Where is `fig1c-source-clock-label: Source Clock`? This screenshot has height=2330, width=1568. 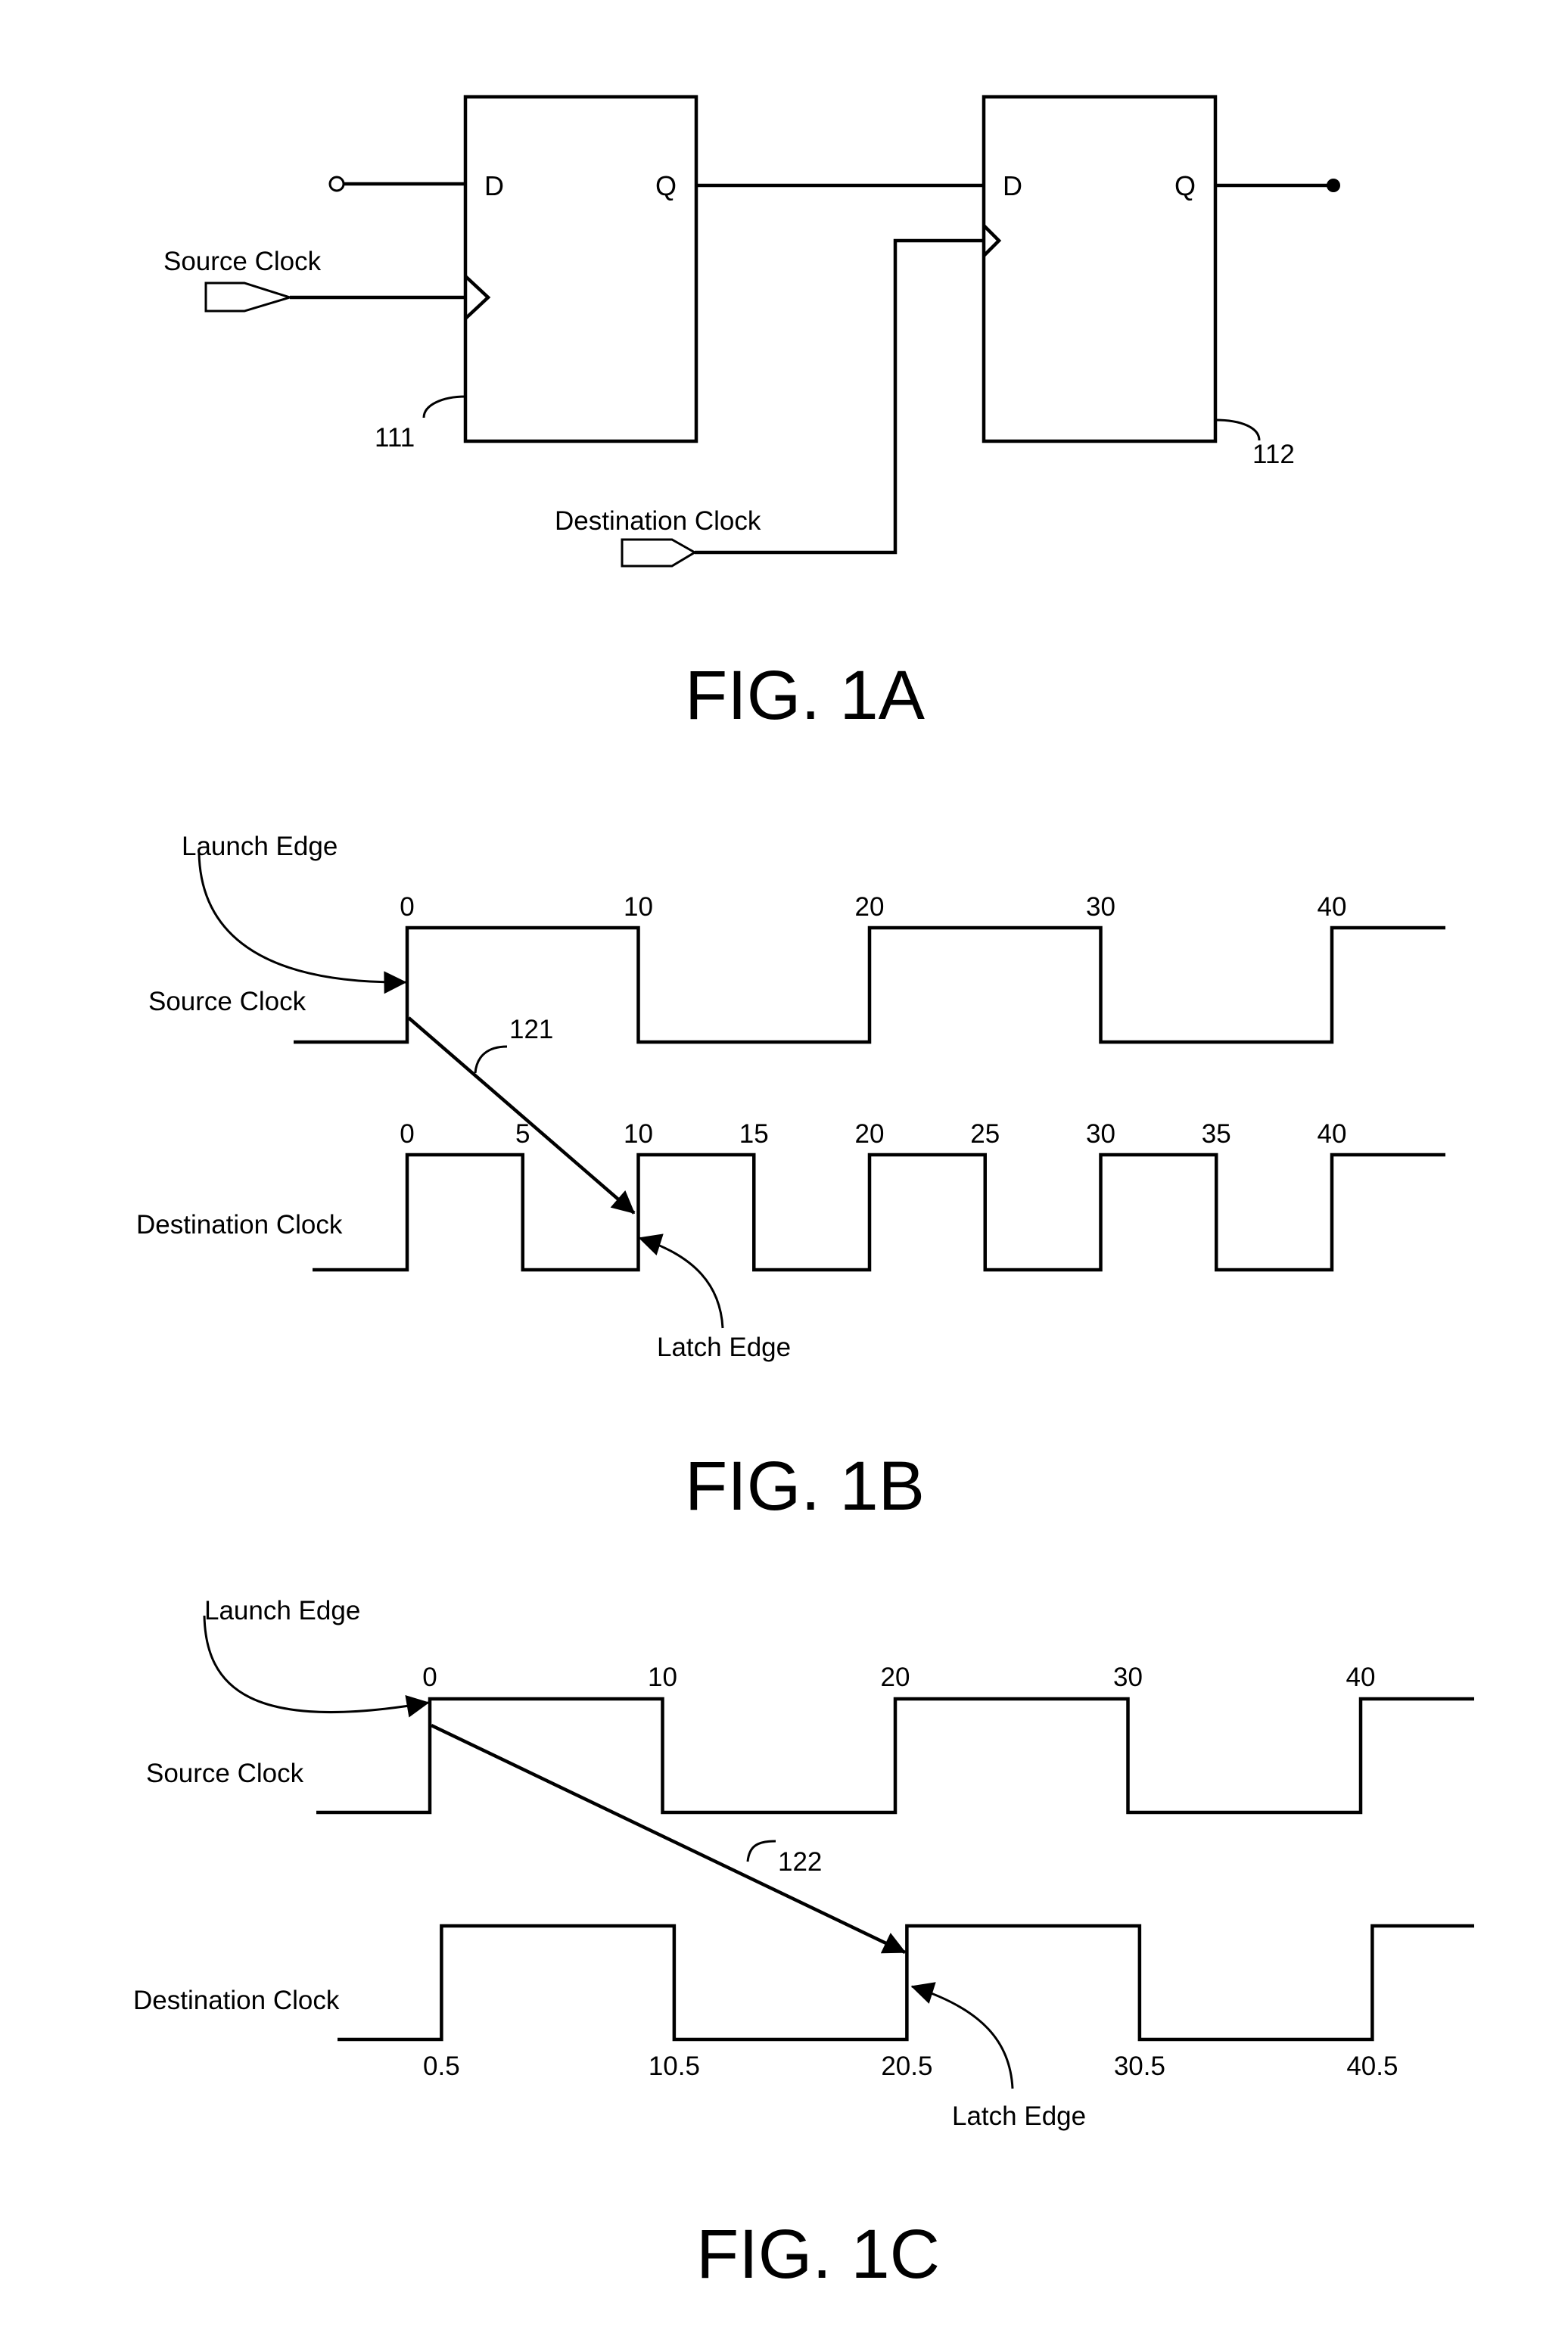 fig1c-source-clock-label: Source Clock is located at coordinates (225, 1773).